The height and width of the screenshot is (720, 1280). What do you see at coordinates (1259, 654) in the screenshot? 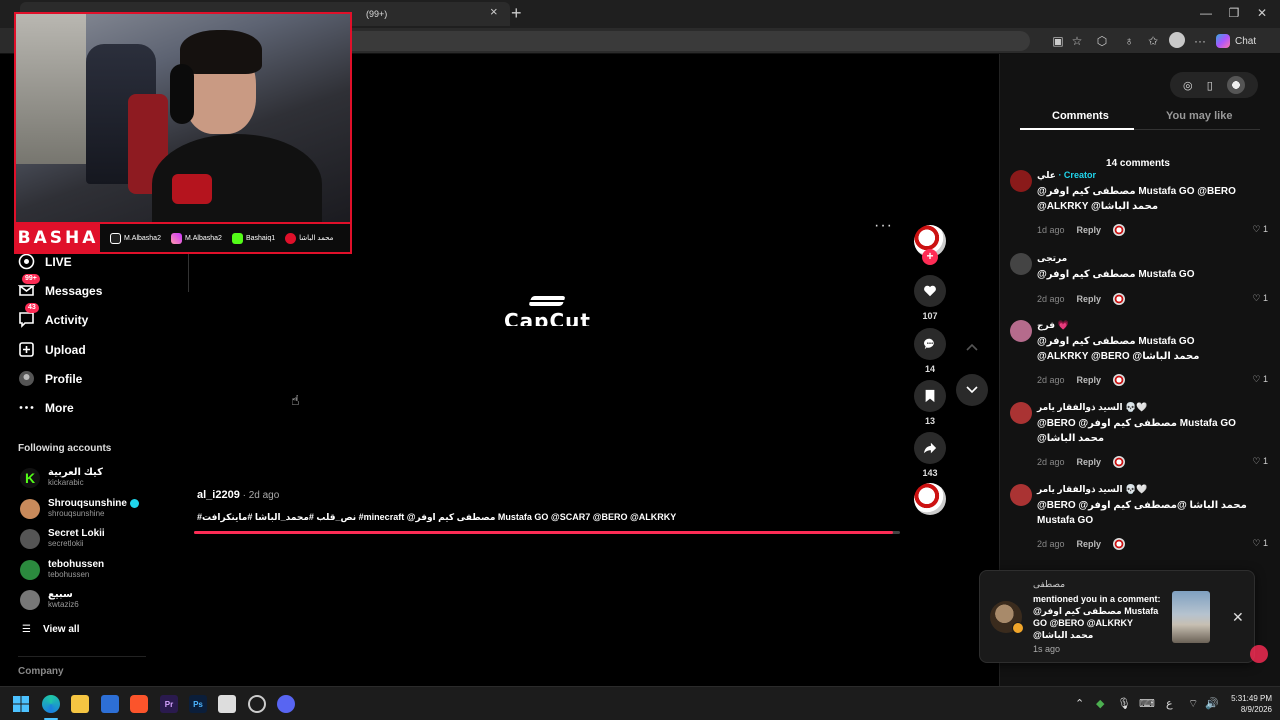
I see `notification-bell-icon` at bounding box center [1259, 654].